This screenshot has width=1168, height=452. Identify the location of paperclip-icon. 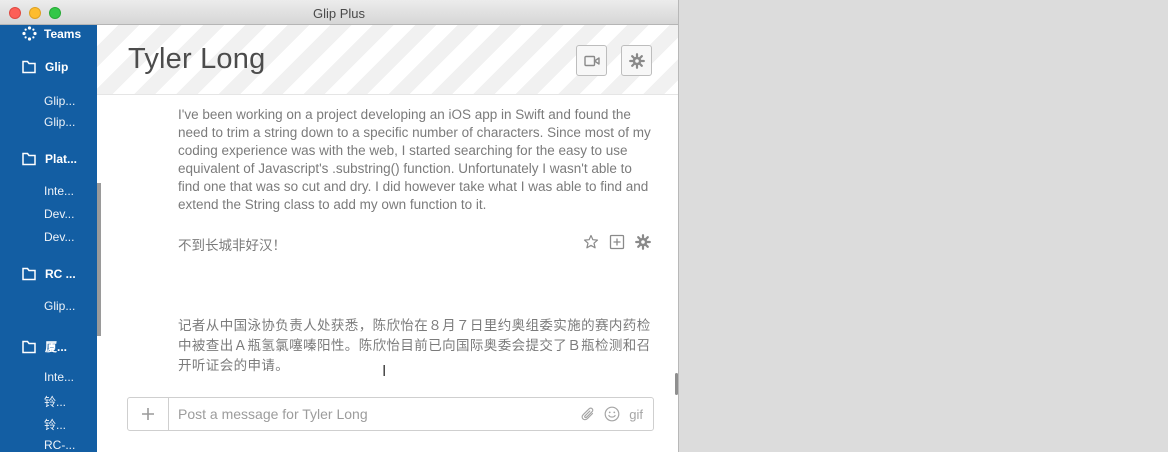
(588, 414).